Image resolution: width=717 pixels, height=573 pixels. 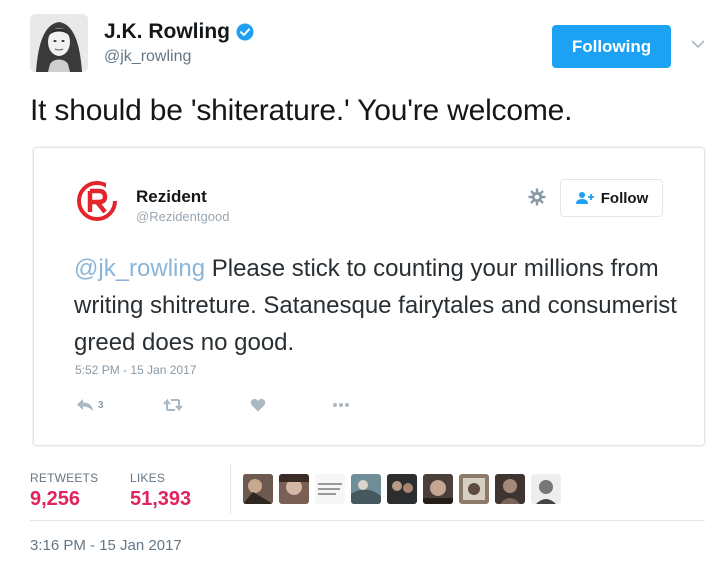 What do you see at coordinates (106, 545) in the screenshot?
I see `tweet-timestamp: 3:16 PM - 15 Jan 2017` at bounding box center [106, 545].